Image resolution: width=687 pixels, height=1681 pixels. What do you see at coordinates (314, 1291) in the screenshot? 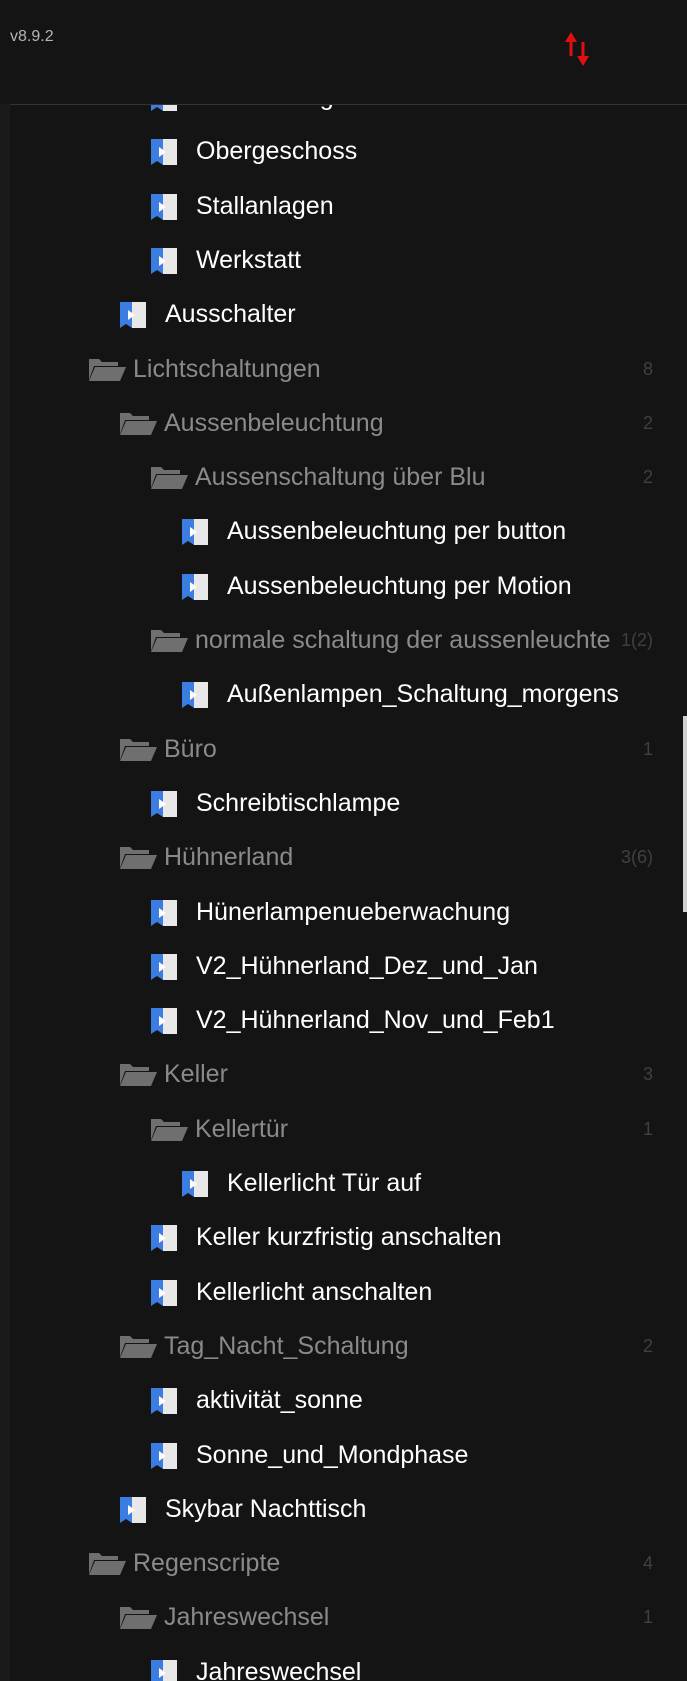
I see `script-label: Kellerlicht anschalten` at bounding box center [314, 1291].